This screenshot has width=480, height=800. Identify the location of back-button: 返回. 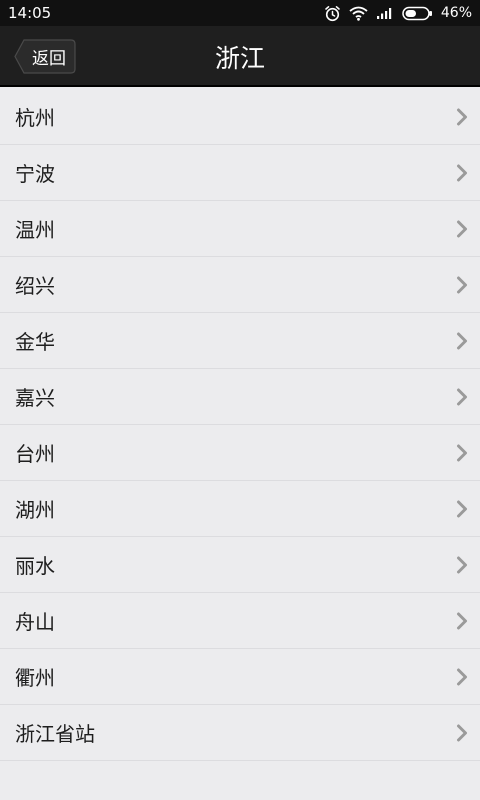
(45, 56).